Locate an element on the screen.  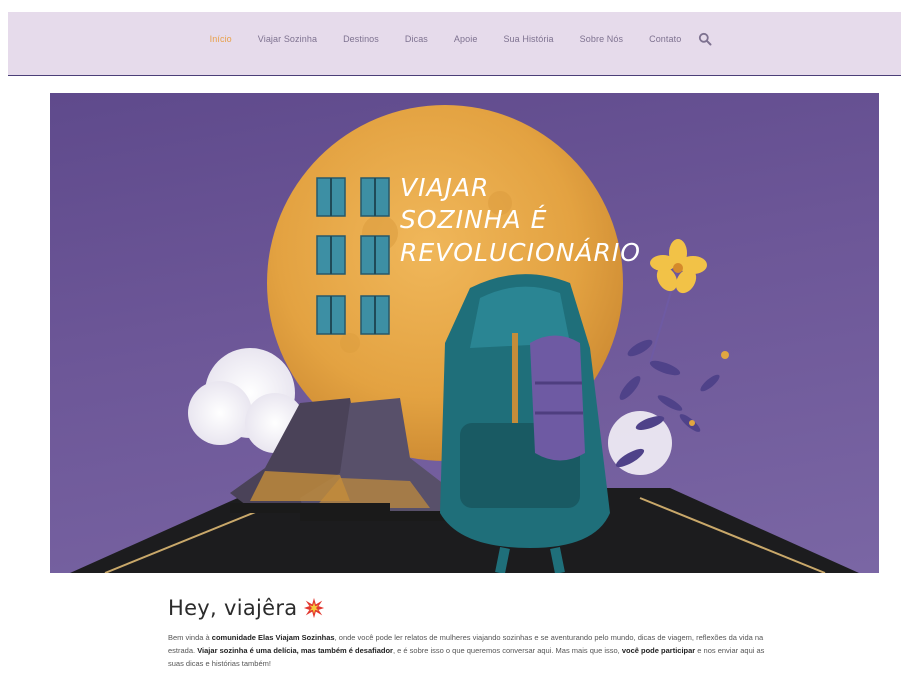
intro-title: Hey, viajêra is located at coordinates (468, 608).